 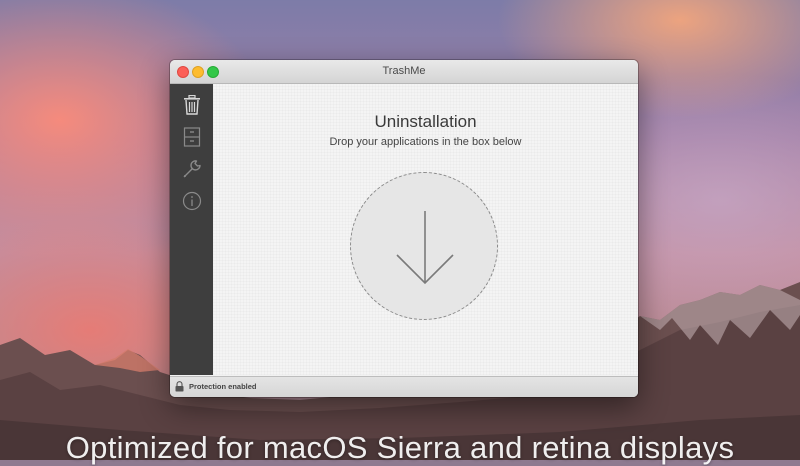 I want to click on lock-icon, so click(x=179, y=386).